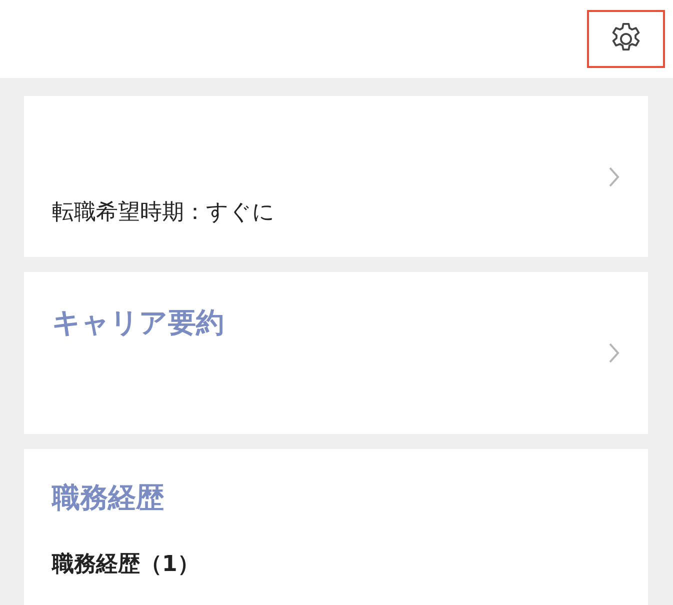 The image size is (673, 605). Describe the element at coordinates (108, 498) in the screenshot. I see `section-title: 職務経歴` at that location.